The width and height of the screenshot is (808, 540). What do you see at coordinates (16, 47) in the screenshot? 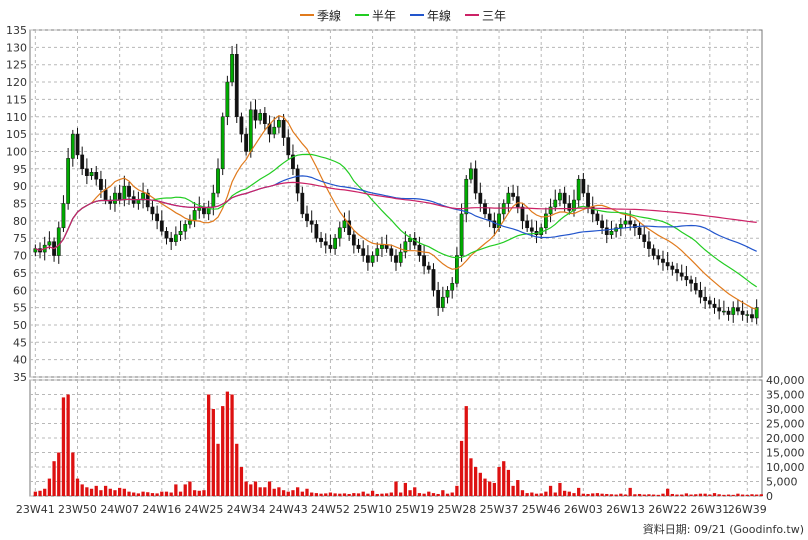
I see `price-tick-label: 130` at bounding box center [16, 47].